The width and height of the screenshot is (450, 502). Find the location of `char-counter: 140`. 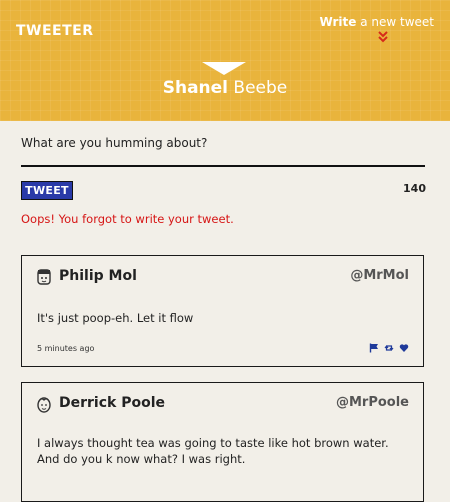

char-counter: 140 is located at coordinates (414, 188).